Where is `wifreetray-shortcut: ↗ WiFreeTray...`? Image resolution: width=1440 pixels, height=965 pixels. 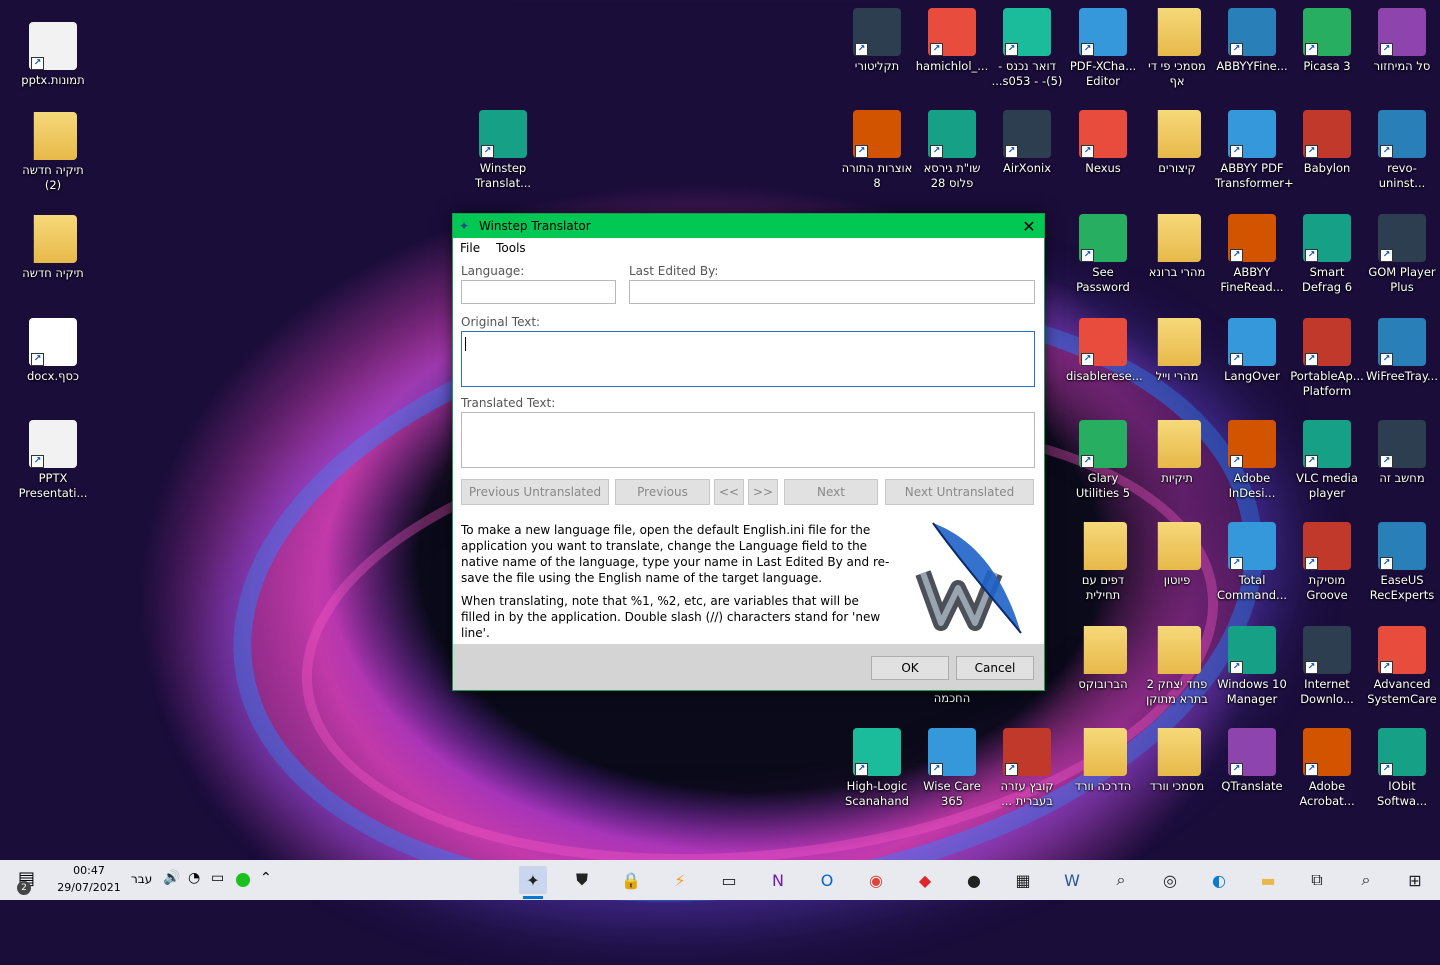 wifreetray-shortcut: ↗ WiFreeTray... is located at coordinates (1402, 351).